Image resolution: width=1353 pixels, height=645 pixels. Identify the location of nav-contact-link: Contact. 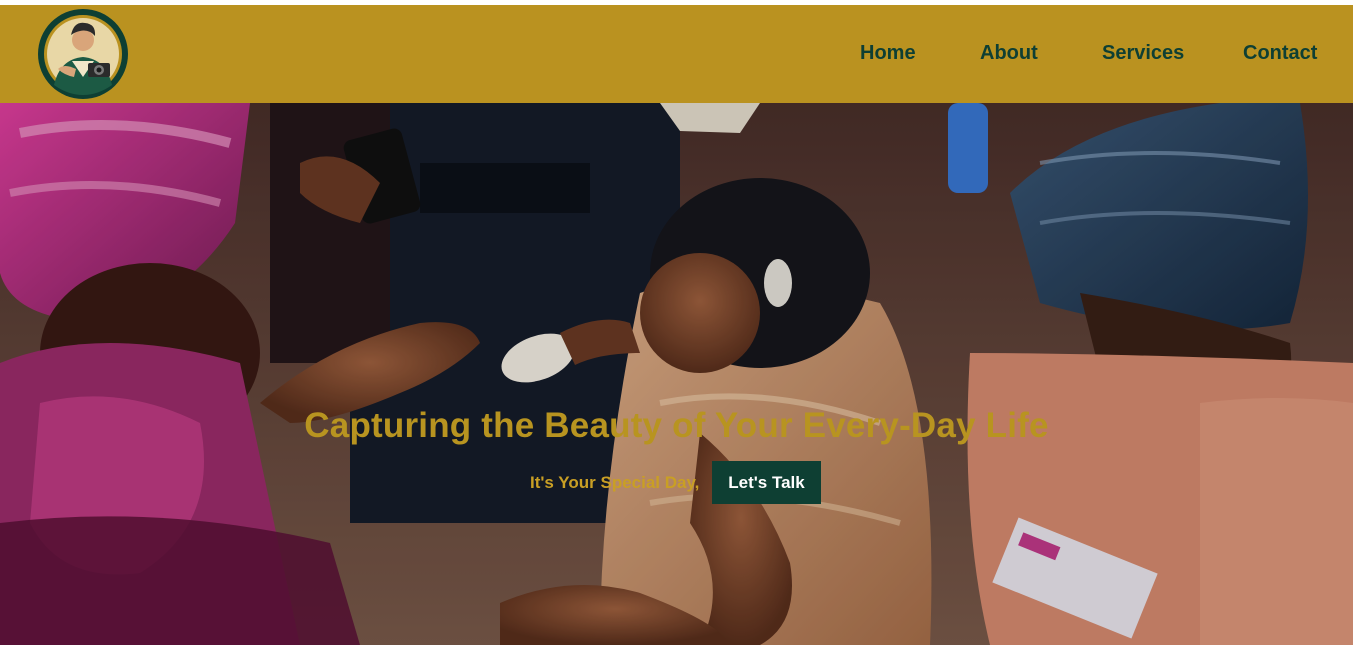
(1280, 53).